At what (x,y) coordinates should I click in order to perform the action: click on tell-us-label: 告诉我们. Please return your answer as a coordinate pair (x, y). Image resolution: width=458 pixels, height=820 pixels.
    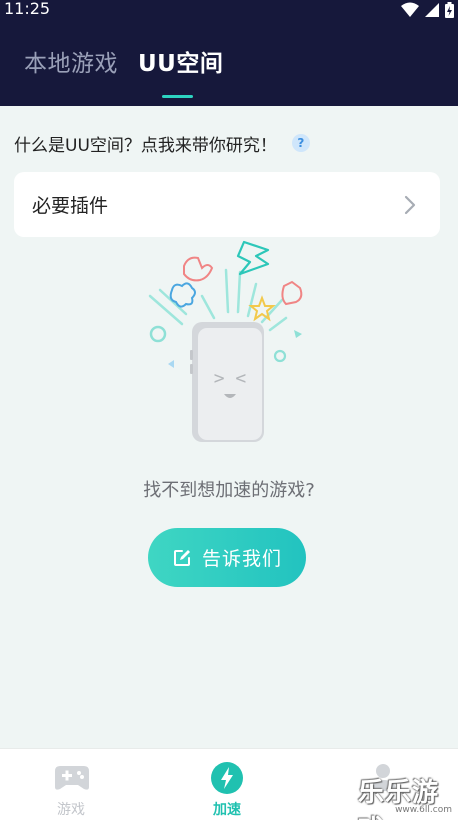
    Looking at the image, I should click on (241, 559).